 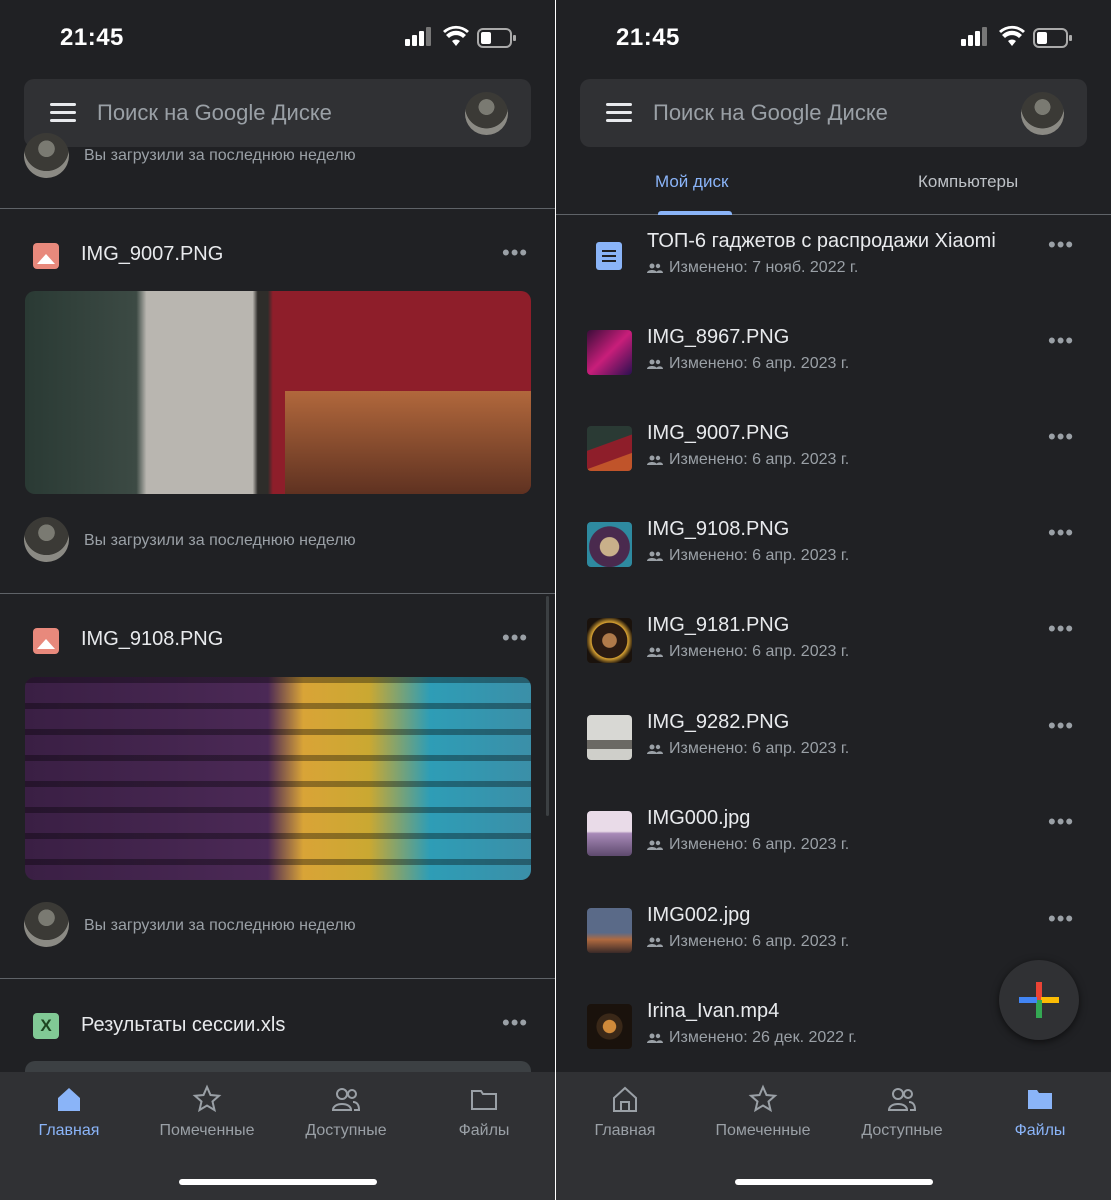 What do you see at coordinates (718, 433) in the screenshot?
I see `file-name: IMG_9007.PNG` at bounding box center [718, 433].